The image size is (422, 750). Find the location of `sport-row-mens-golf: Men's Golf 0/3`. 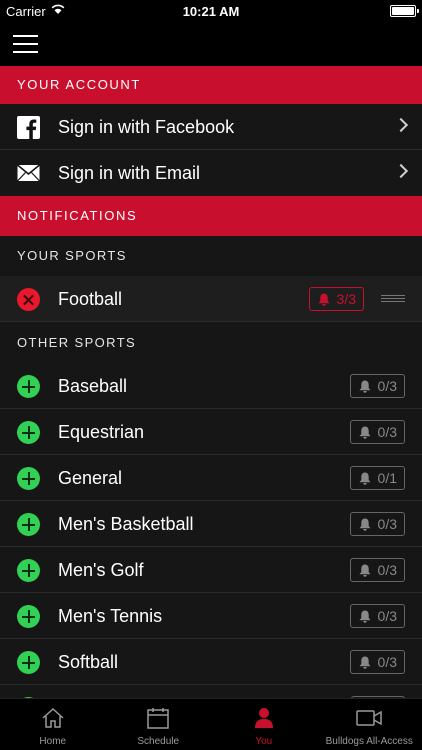

sport-row-mens-golf: Men's Golf 0/3 is located at coordinates (211, 570).